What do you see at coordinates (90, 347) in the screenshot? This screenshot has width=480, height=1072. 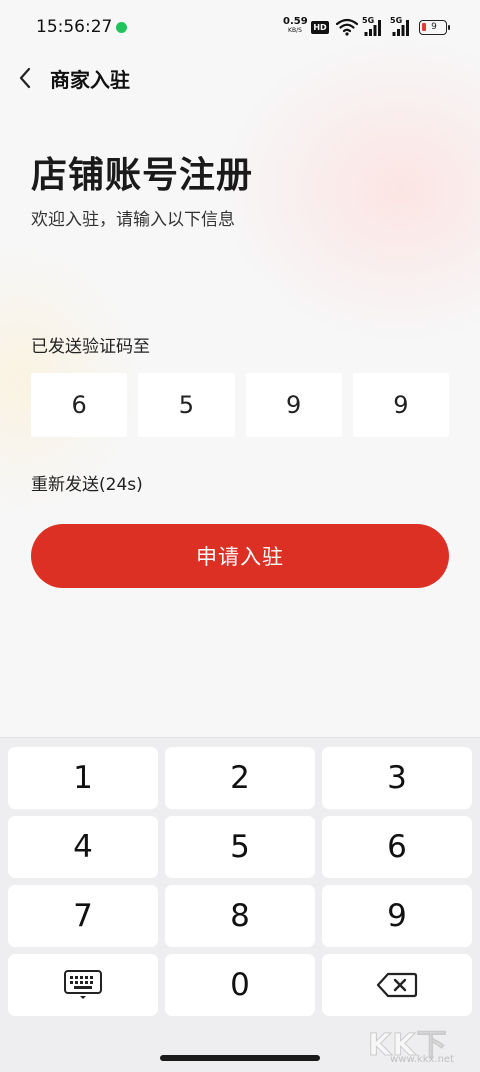 I see `code-sent-label: 已发送验证码至` at bounding box center [90, 347].